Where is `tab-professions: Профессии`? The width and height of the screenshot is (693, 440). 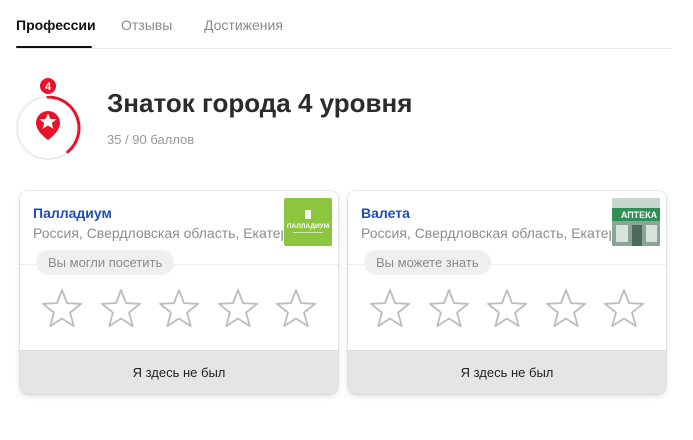
tab-professions: Профессии is located at coordinates (56, 25).